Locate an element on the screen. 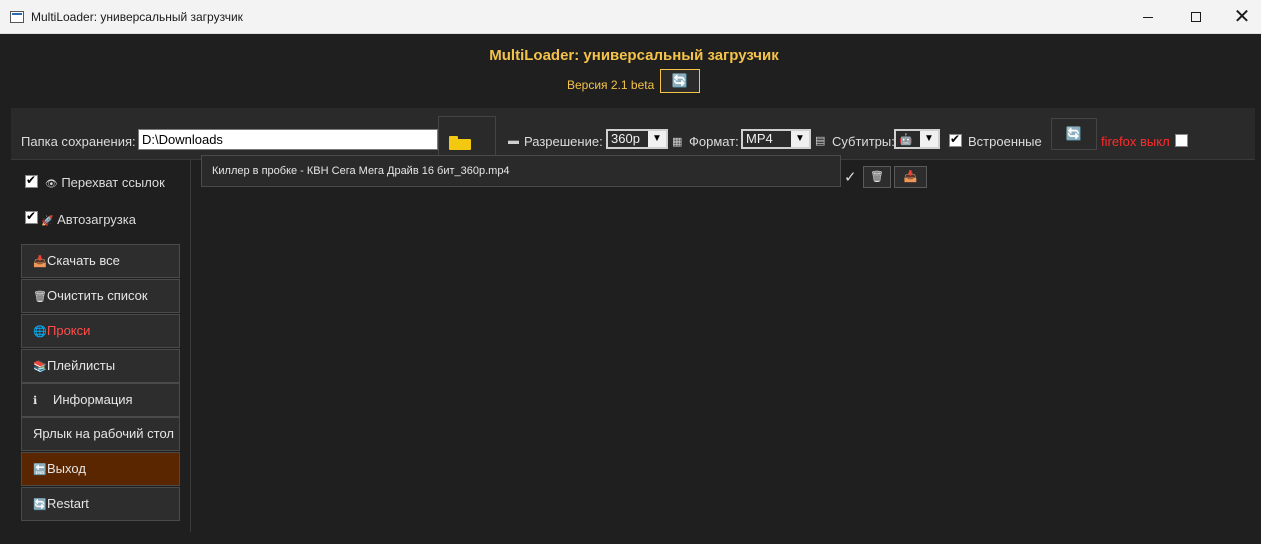 The width and height of the screenshot is (1261, 544). globe-icon: 🌐 is located at coordinates (40, 332).